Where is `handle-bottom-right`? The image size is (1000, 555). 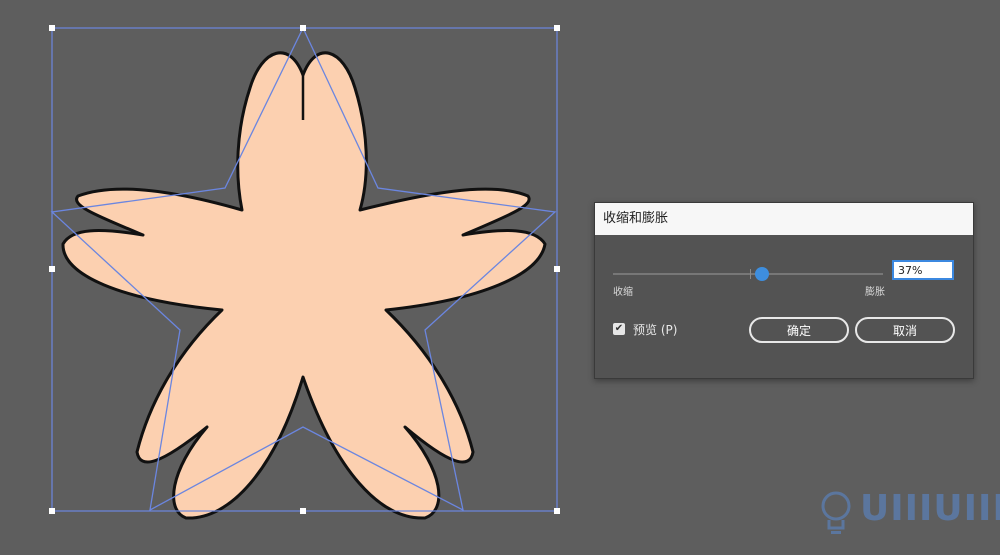
handle-bottom-right is located at coordinates (557, 511).